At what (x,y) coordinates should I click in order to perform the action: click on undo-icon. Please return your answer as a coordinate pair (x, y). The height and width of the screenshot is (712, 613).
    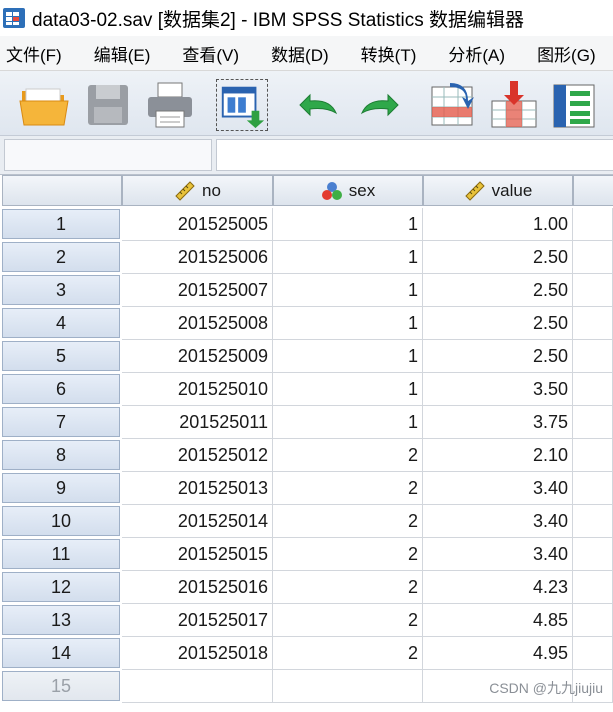
    Looking at the image, I should click on (318, 105).